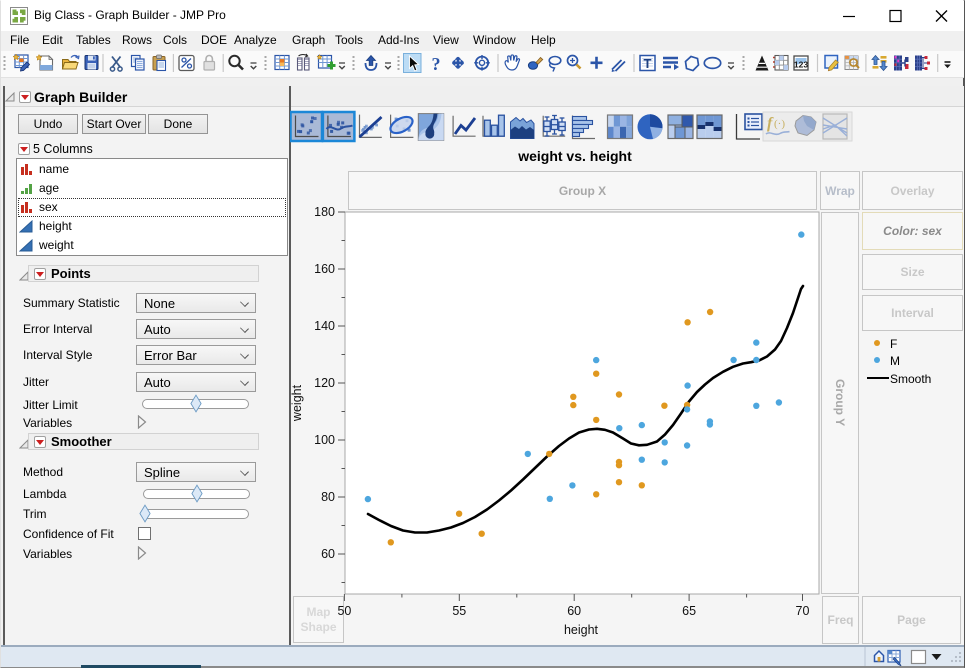 This screenshot has height=668, width=965. I want to click on svg-text: 55, so click(459, 611).